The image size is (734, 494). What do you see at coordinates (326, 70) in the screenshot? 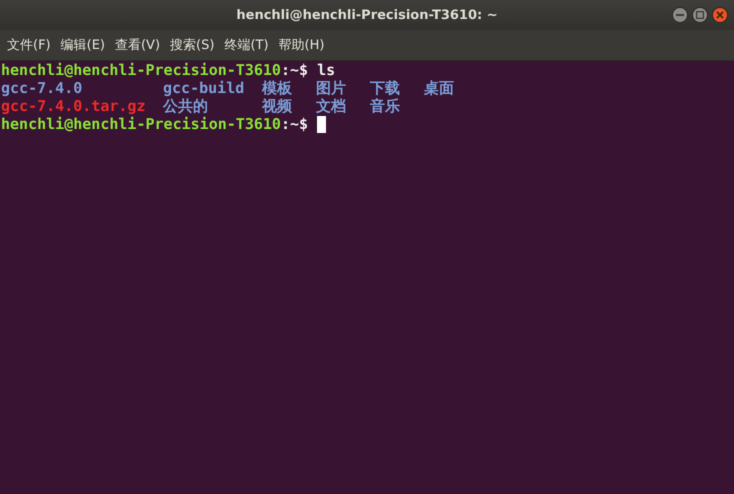
I see `command-text: ls` at bounding box center [326, 70].